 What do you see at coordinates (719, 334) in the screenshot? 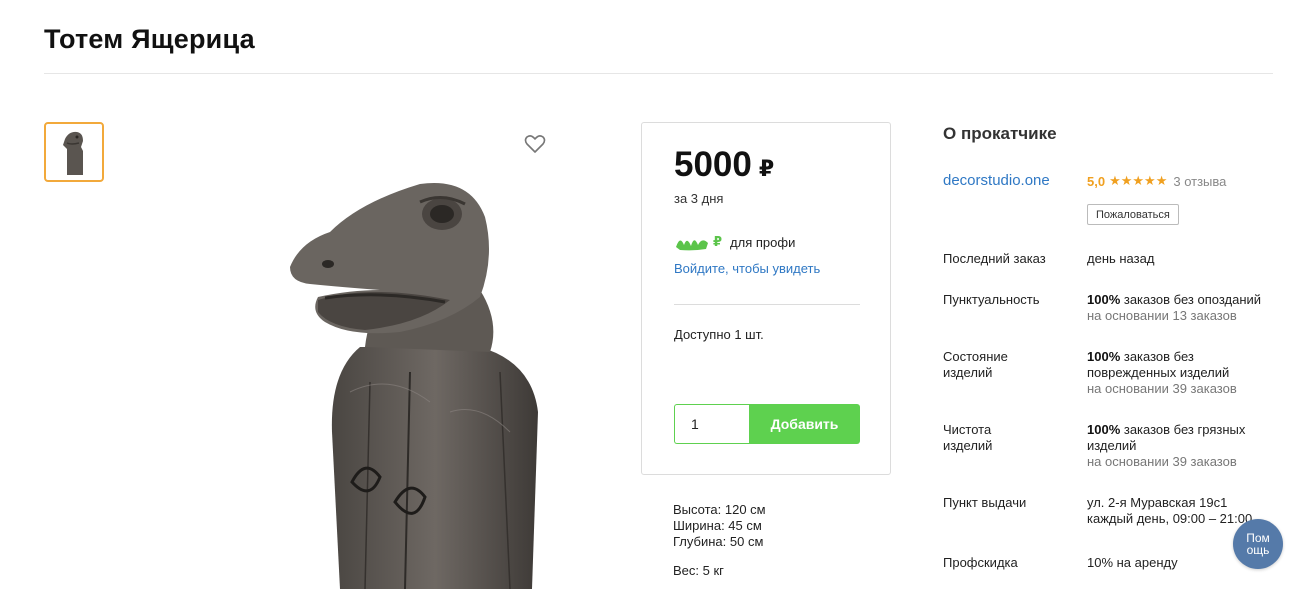
I see `availability-text: Доступно 1 шт.` at bounding box center [719, 334].